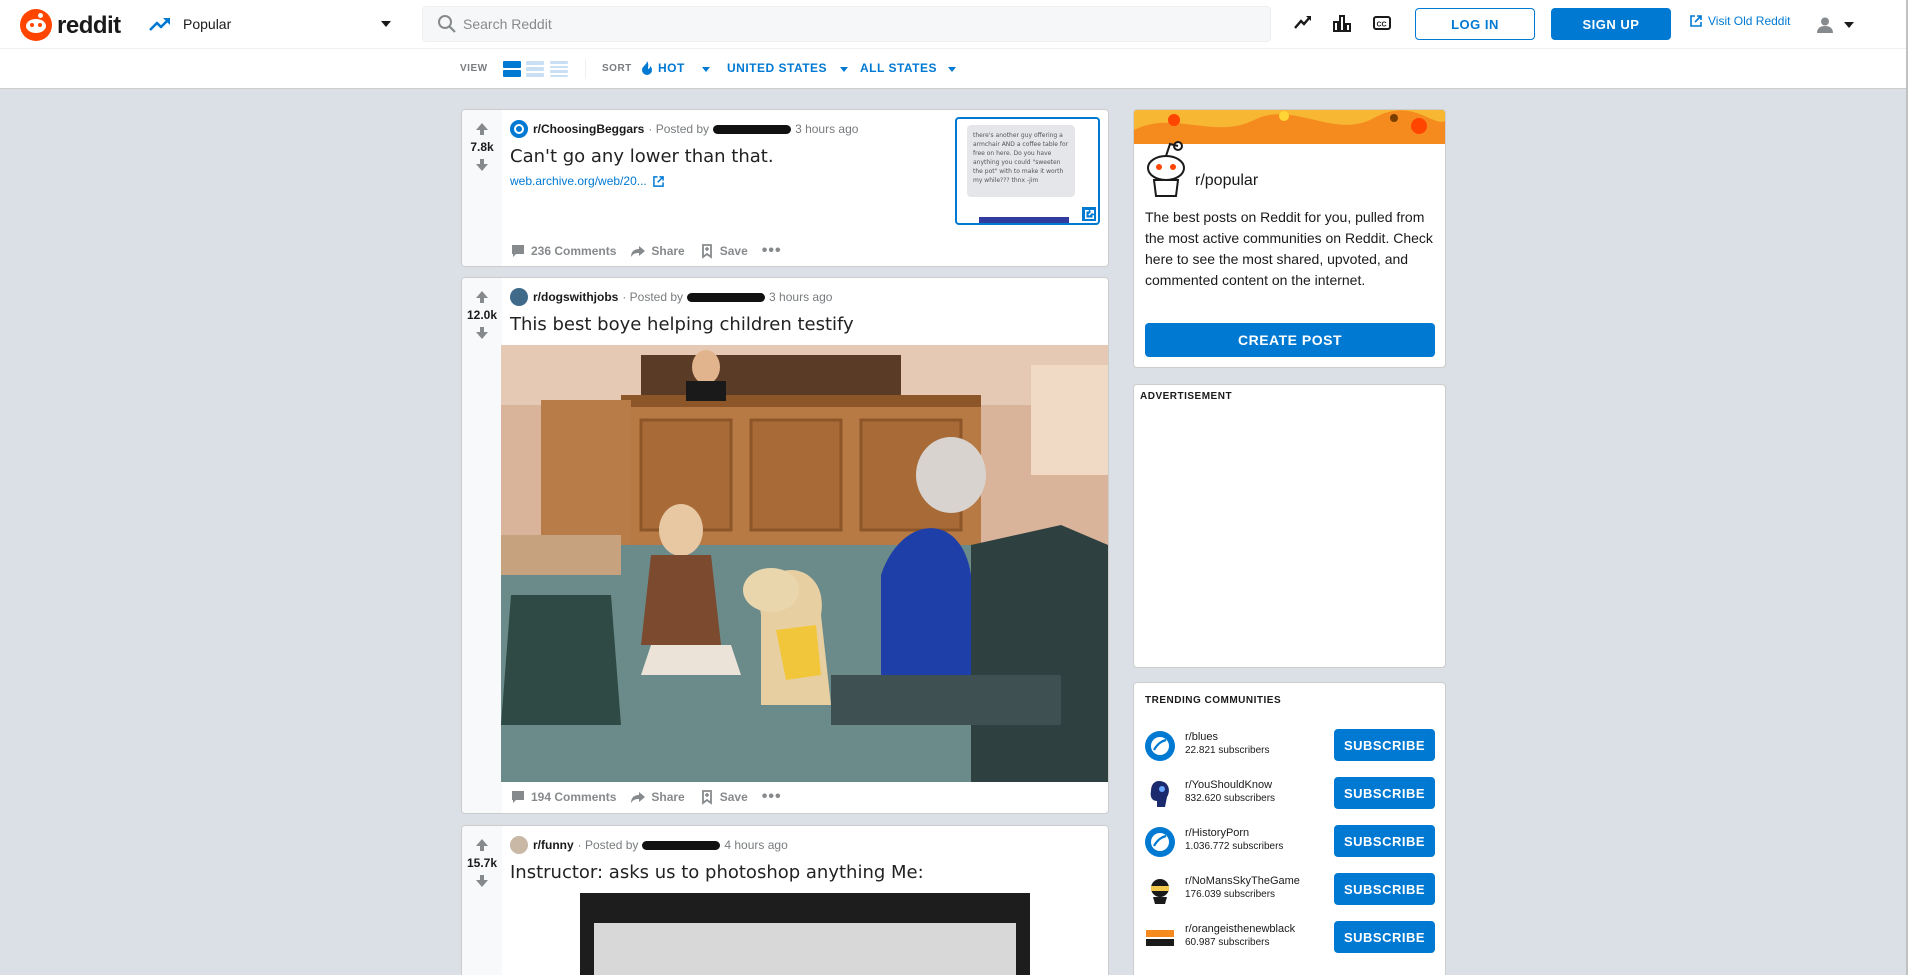  I want to click on state-label: ALL STATES, so click(898, 68).